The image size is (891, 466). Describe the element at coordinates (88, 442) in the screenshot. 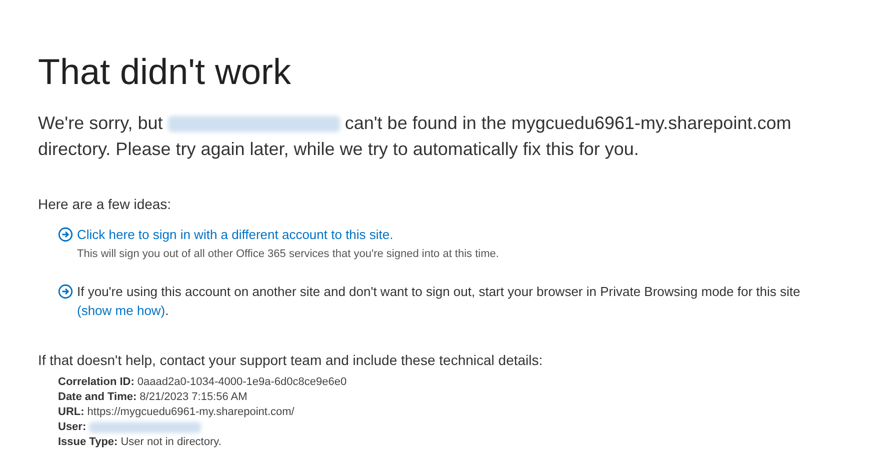

I see `detail-label: Issue Type:` at that location.